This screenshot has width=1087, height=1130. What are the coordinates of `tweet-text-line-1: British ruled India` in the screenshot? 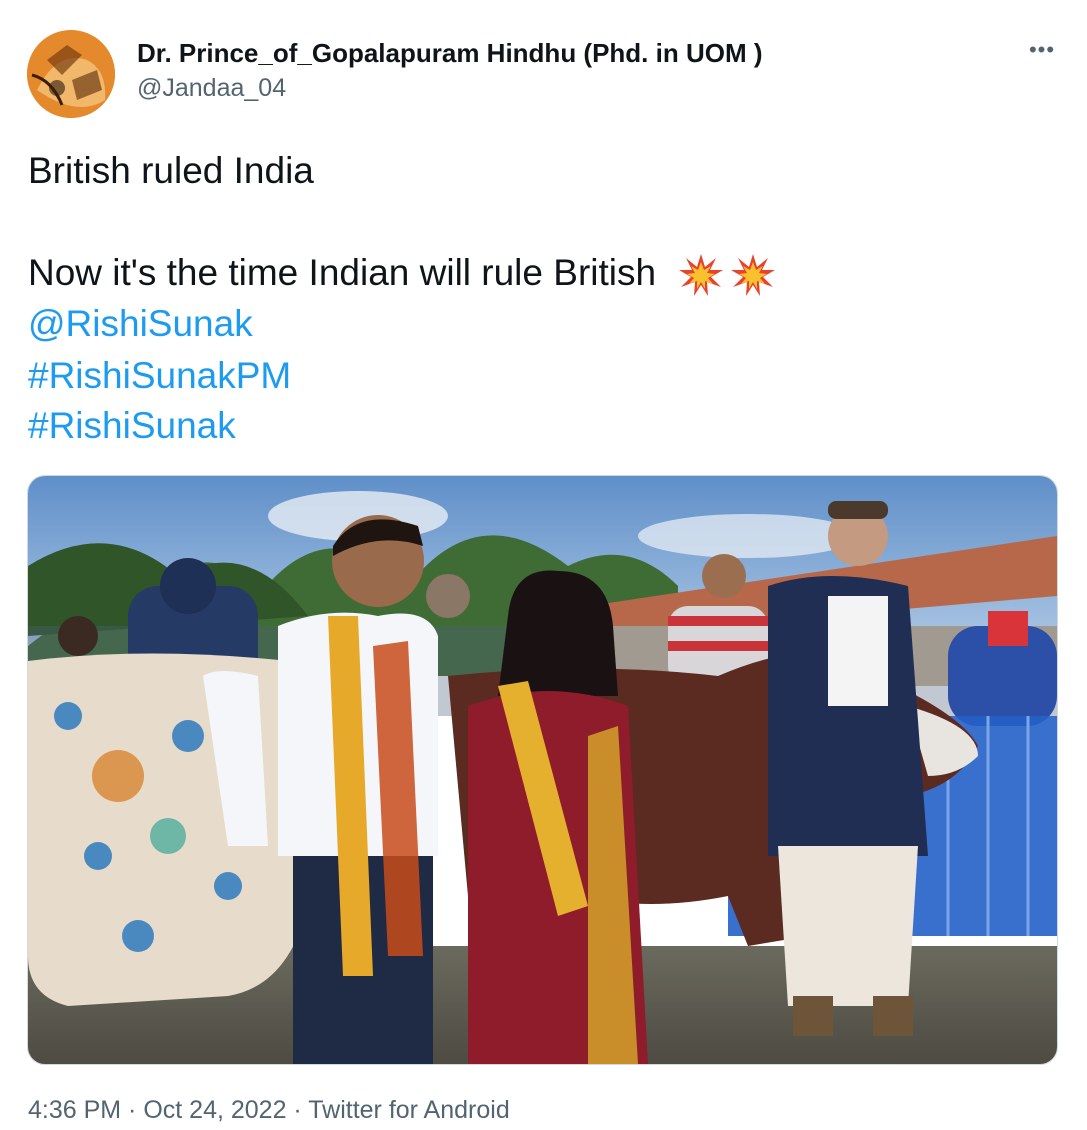 It's located at (171, 170).